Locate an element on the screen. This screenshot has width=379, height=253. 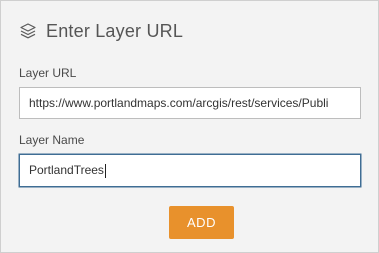
text-caret is located at coordinates (105, 170).